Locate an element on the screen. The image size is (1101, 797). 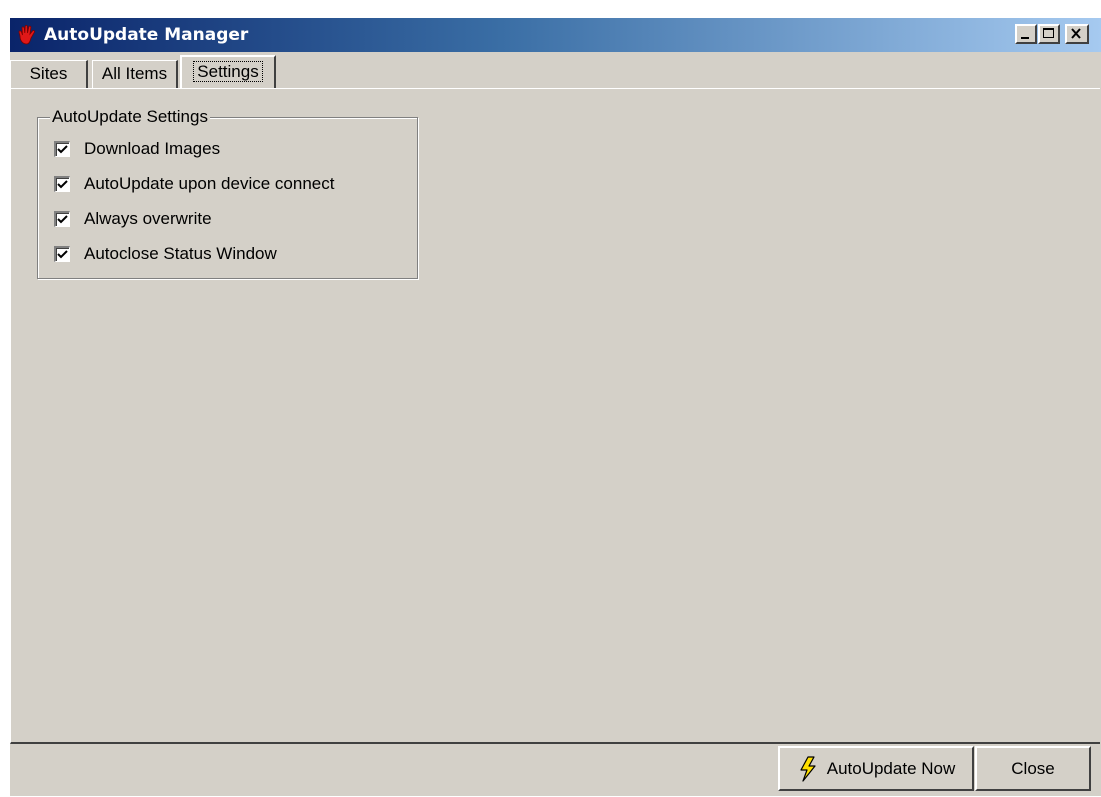
tab-sites: Sites is located at coordinates (49, 74).